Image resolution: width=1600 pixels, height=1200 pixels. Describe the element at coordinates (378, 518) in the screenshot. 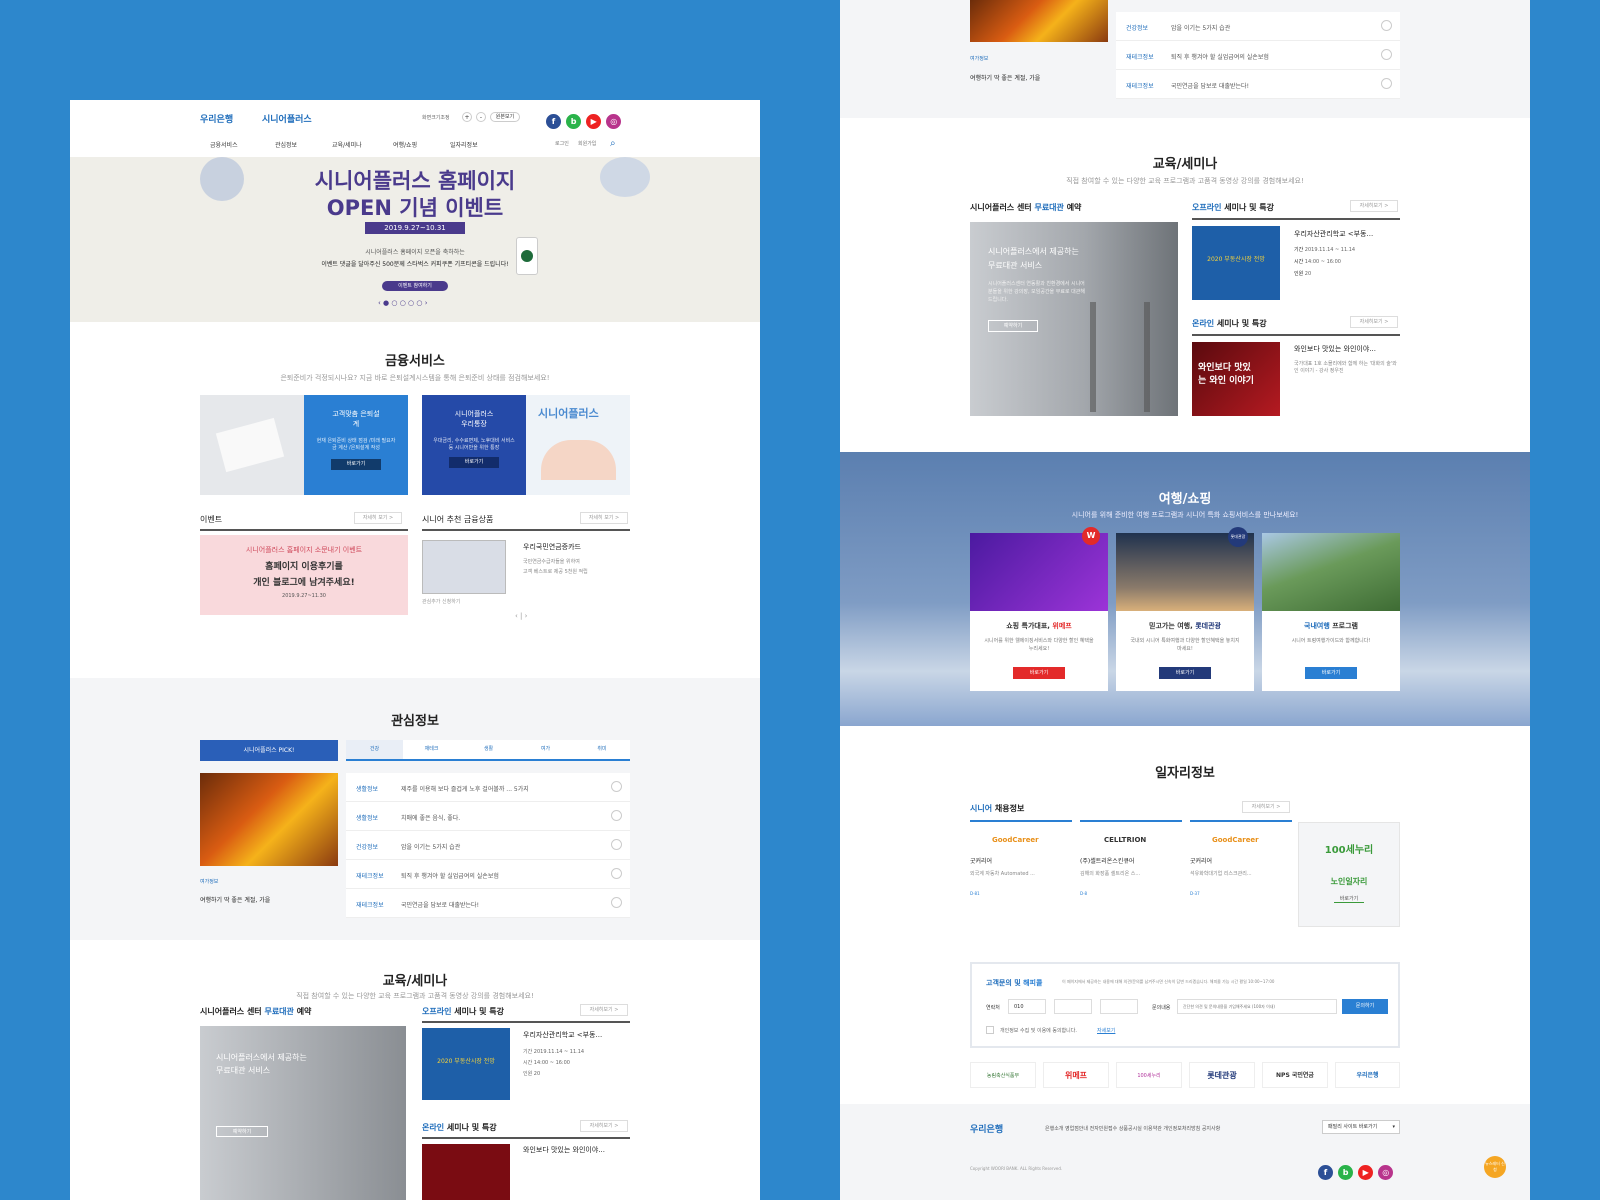

I see `events-more-button: 자세히 보기 >` at that location.